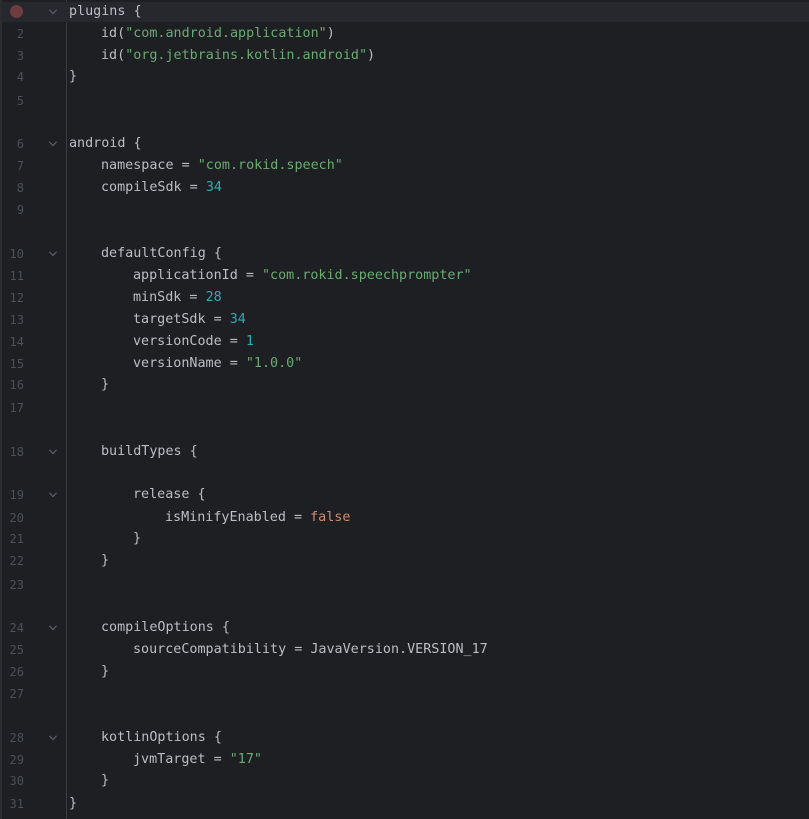  Describe the element at coordinates (16, 11) in the screenshot. I see `breakpoint-icon` at that location.